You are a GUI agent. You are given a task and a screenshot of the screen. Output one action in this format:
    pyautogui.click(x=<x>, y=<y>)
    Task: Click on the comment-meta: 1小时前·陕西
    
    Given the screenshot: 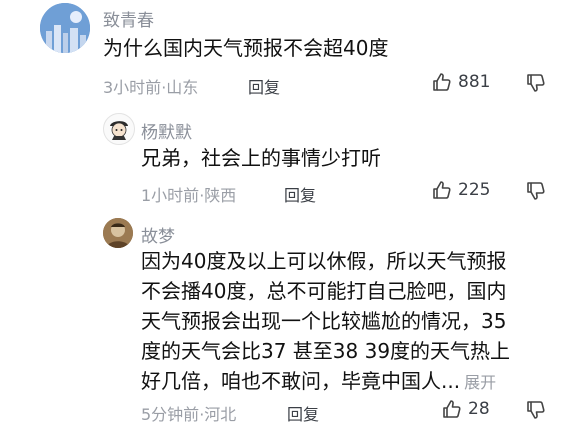 What is the action you would take?
    pyautogui.click(x=188, y=194)
    